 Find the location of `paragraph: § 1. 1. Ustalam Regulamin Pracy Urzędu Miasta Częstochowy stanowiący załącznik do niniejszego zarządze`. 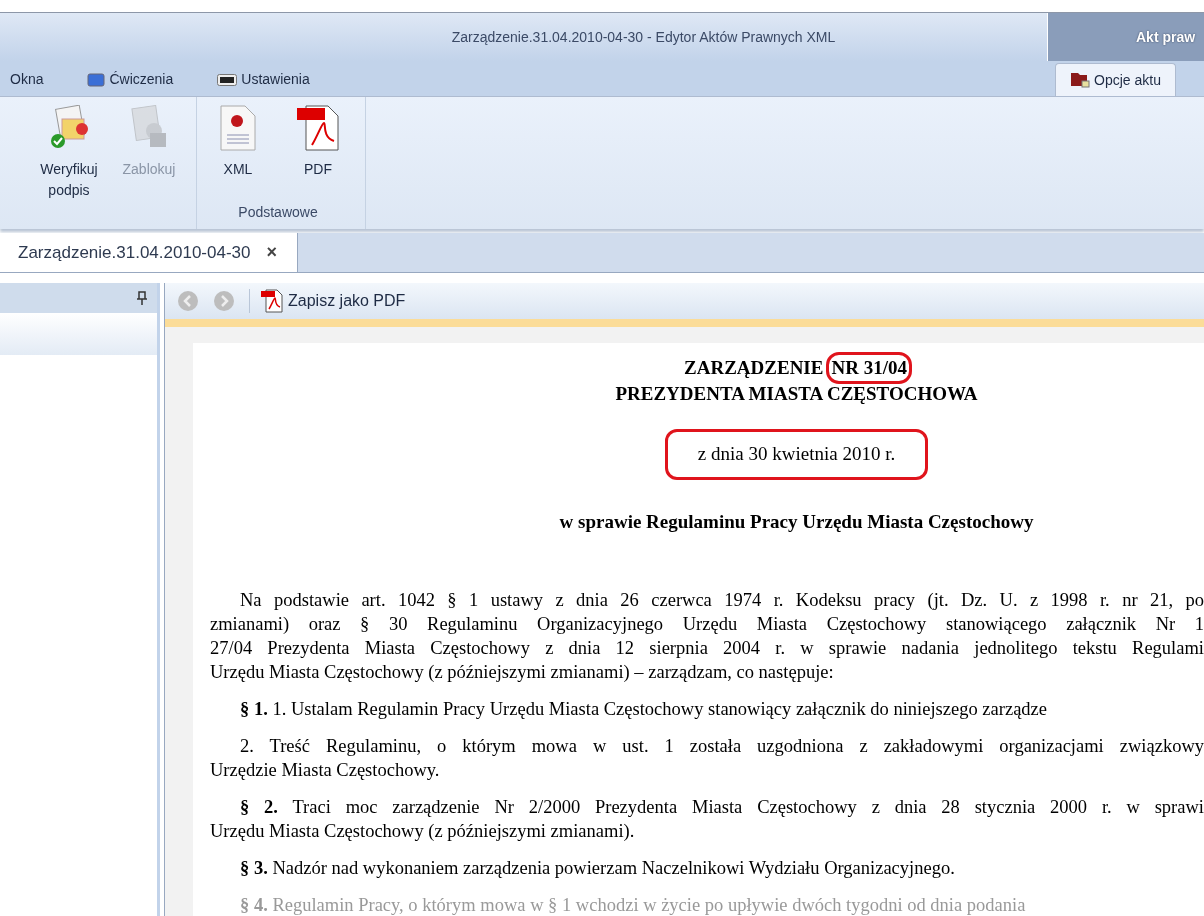

paragraph: § 1. 1. Ustalam Regulamin Pracy Urzędu Miasta Częstochowy stanowiący załącznik do niniejszego zarządze is located at coordinates (644, 709).